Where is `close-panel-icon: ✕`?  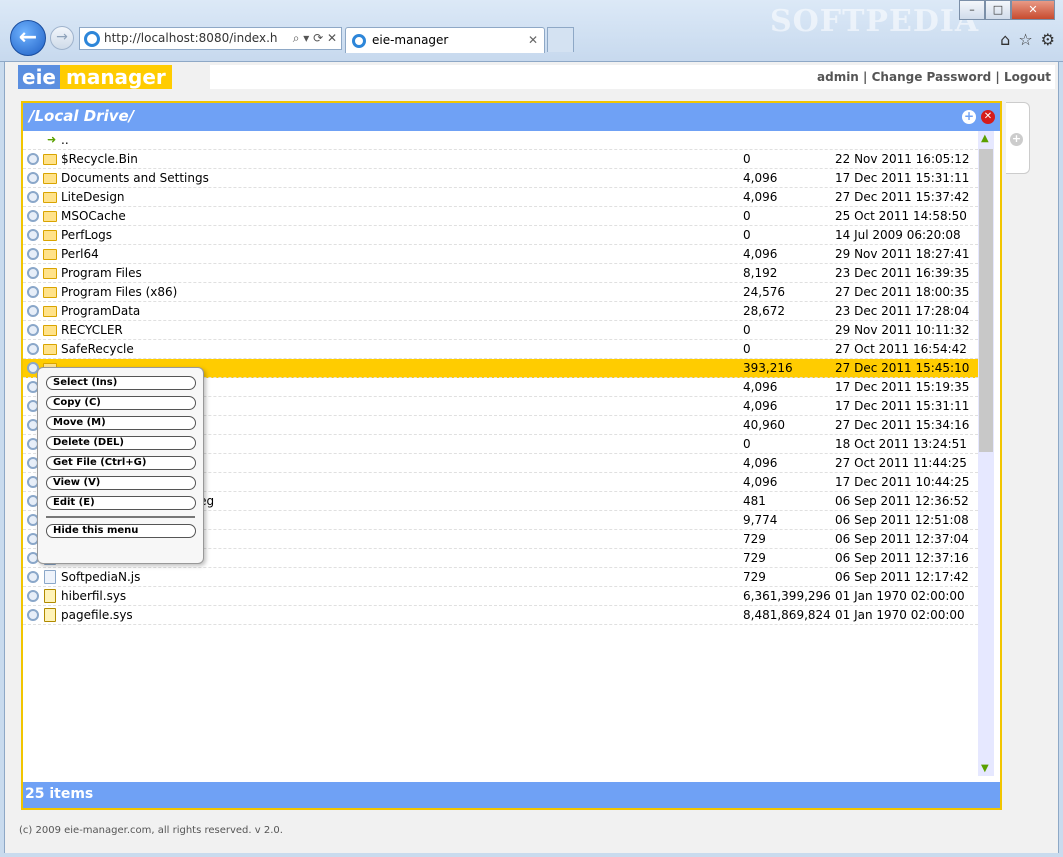 close-panel-icon: ✕ is located at coordinates (988, 117).